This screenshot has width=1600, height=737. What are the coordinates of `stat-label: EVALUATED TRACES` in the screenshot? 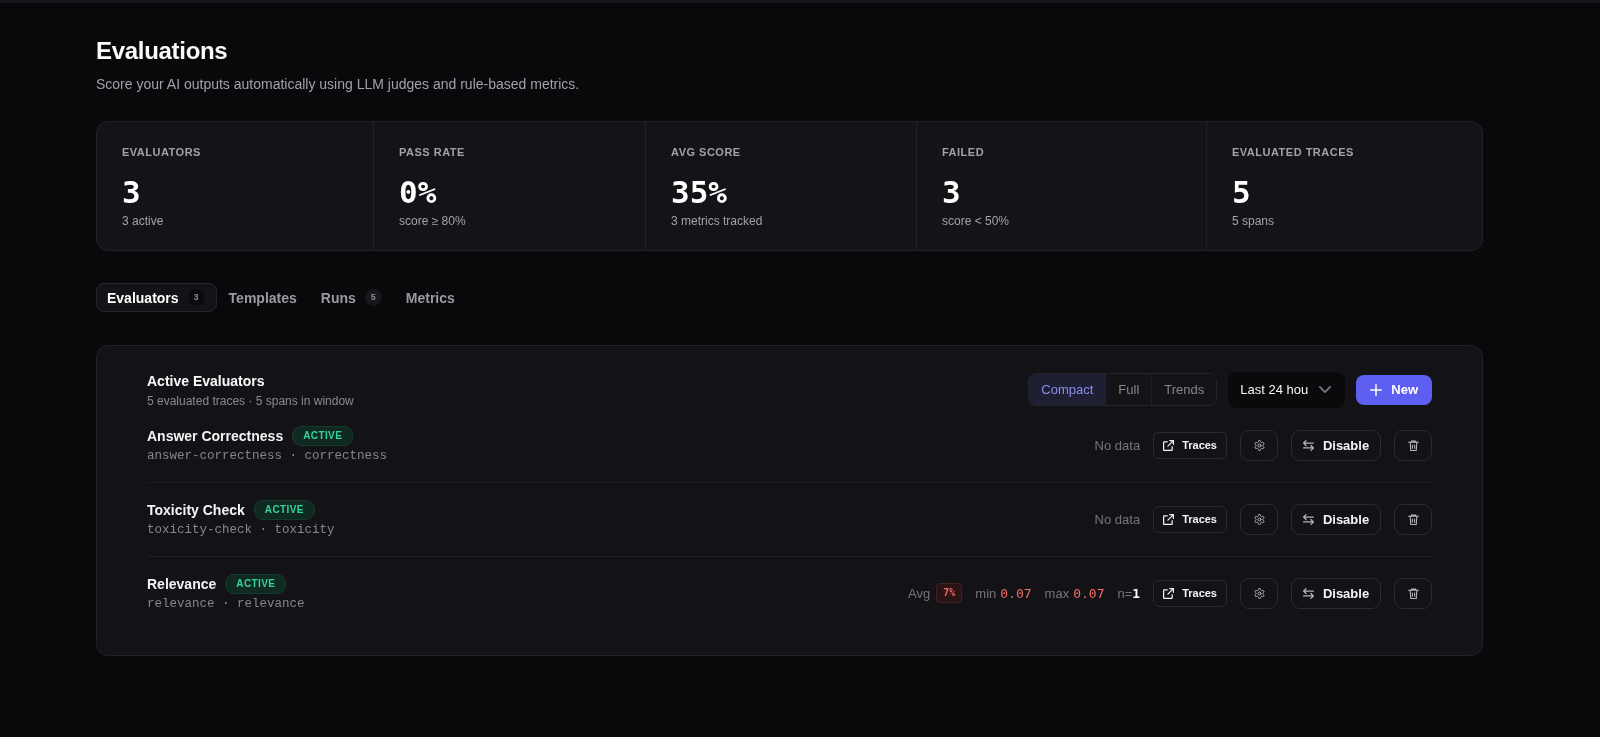 It's located at (1293, 152).